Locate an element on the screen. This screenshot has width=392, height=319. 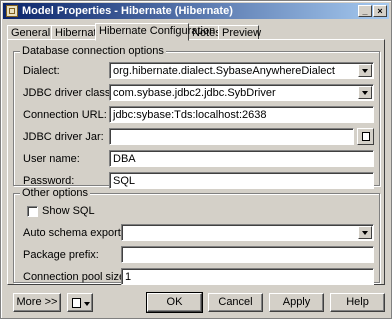
jdbc-driver-jar-field is located at coordinates (231, 136).